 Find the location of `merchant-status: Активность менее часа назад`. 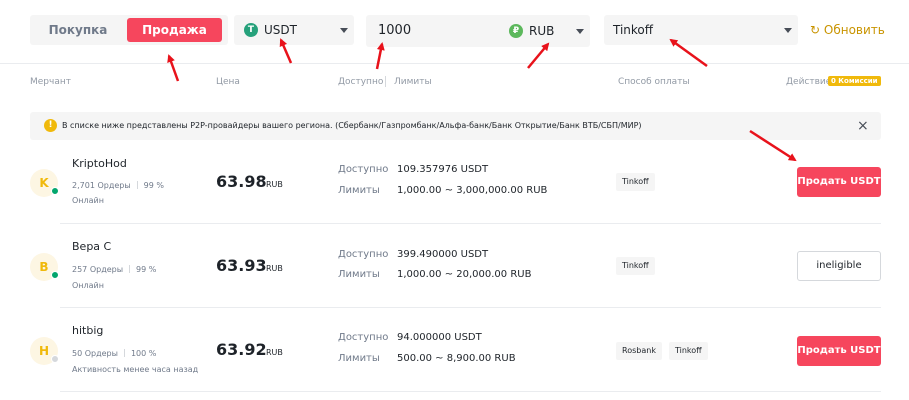

merchant-status: Активность менее часа назад is located at coordinates (135, 369).